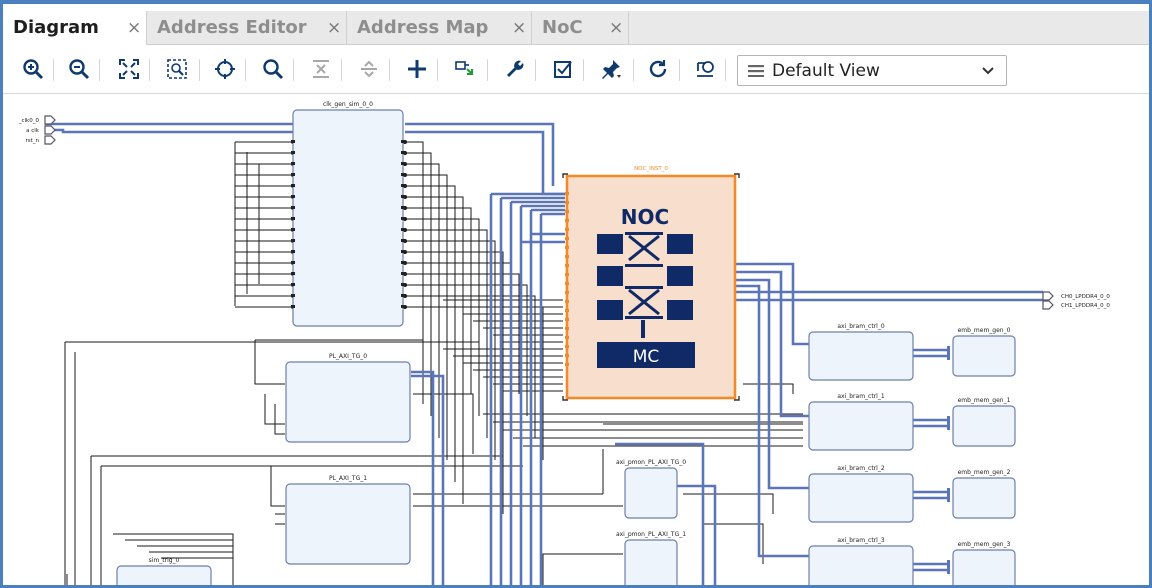  I want to click on expand-all-icon, so click(369, 69).